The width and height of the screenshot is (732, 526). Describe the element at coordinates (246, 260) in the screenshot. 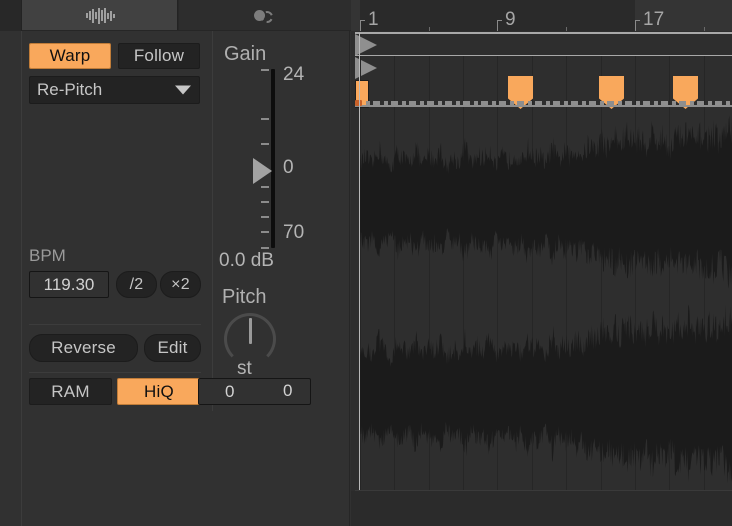

I see `gain-readout: 0.0 dB` at that location.